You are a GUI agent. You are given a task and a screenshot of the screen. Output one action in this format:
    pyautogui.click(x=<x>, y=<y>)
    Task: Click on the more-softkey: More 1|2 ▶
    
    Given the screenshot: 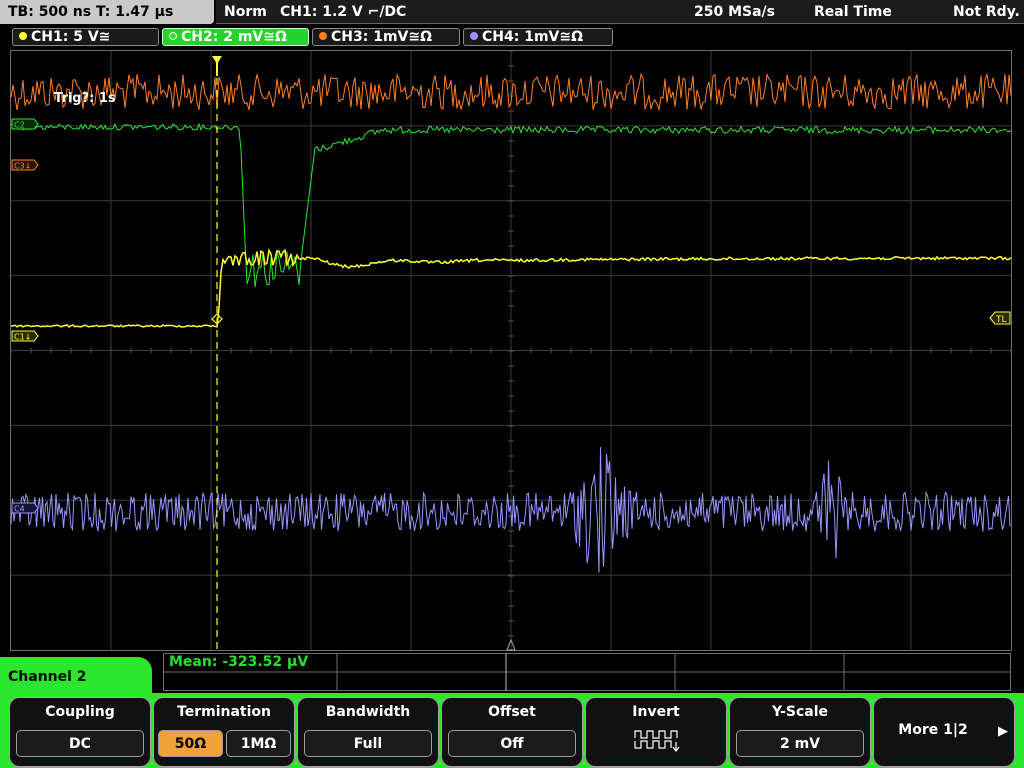 What is the action you would take?
    pyautogui.click(x=944, y=732)
    